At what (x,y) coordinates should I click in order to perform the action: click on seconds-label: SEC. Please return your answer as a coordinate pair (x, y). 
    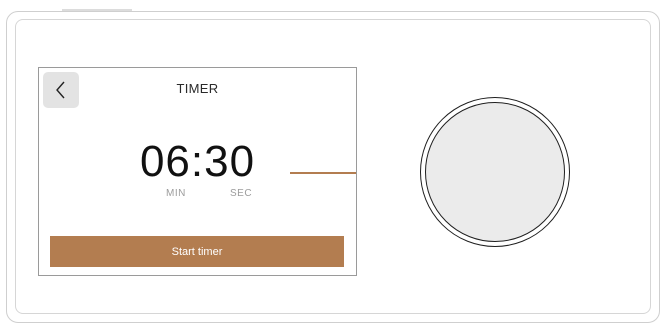
    Looking at the image, I should click on (241, 193).